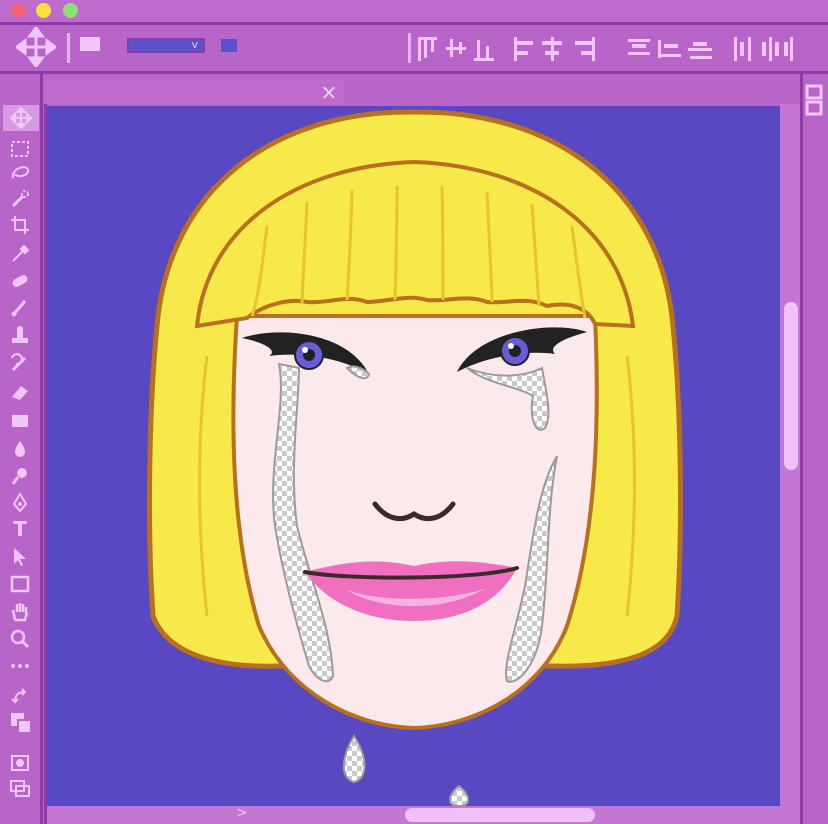 This screenshot has width=828, height=824. What do you see at coordinates (20, 557) in the screenshot?
I see `path-select-tool-icon` at bounding box center [20, 557].